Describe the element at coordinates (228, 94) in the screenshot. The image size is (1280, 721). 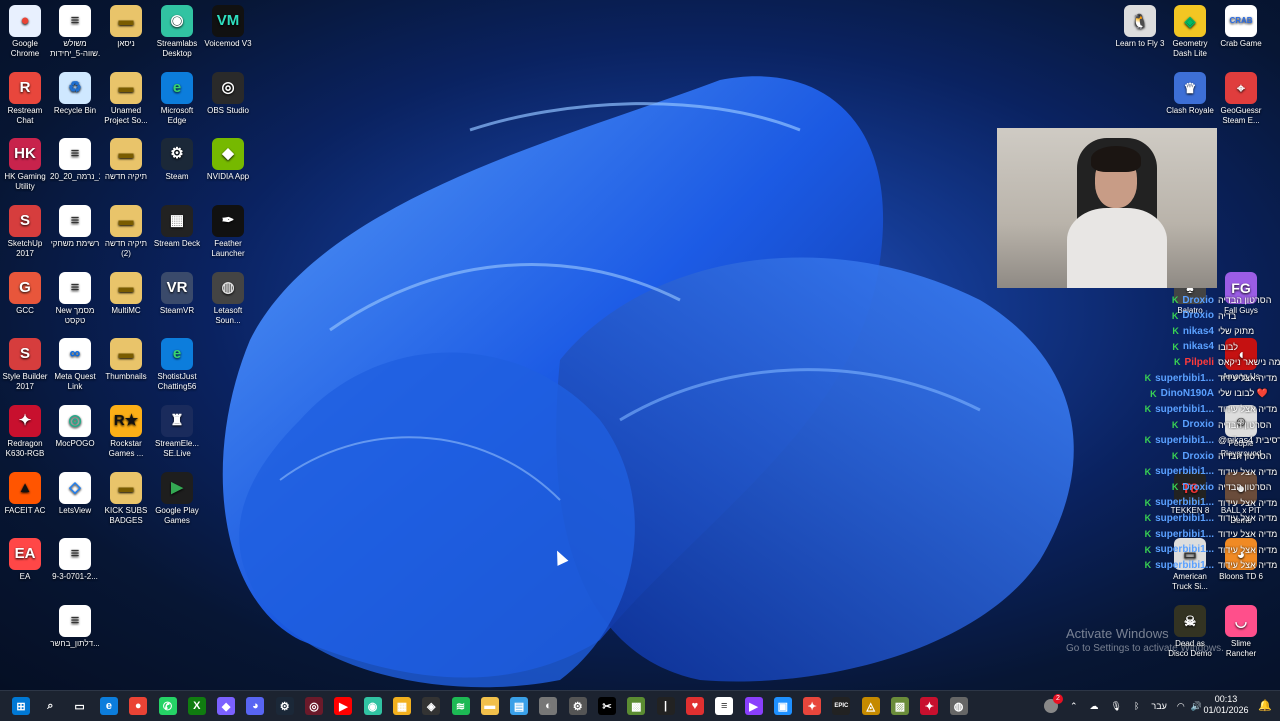
I see `desktop-shortcut: ◎ OBS Studio` at that location.